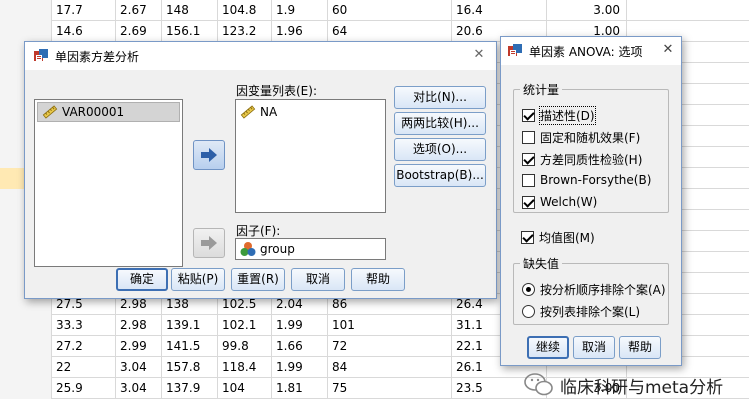  Describe the element at coordinates (248, 112) in the screenshot. I see `scale-variable-icon` at that location.